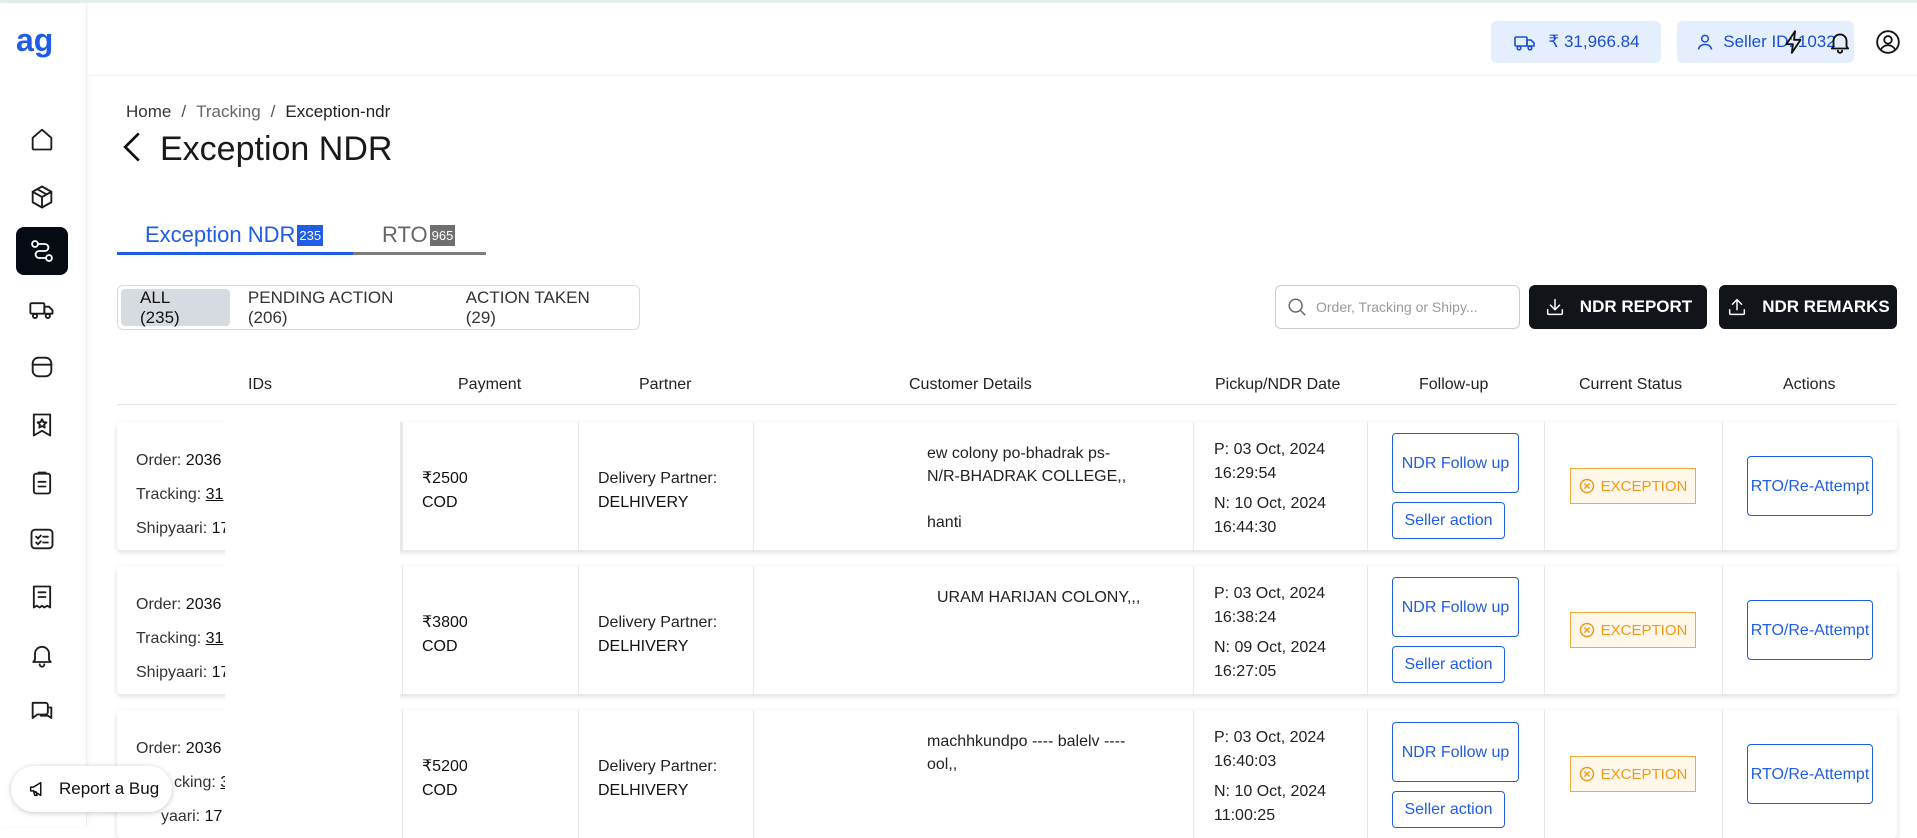 This screenshot has width=1917, height=838. Describe the element at coordinates (1737, 307) in the screenshot. I see `upload-icon` at that location.